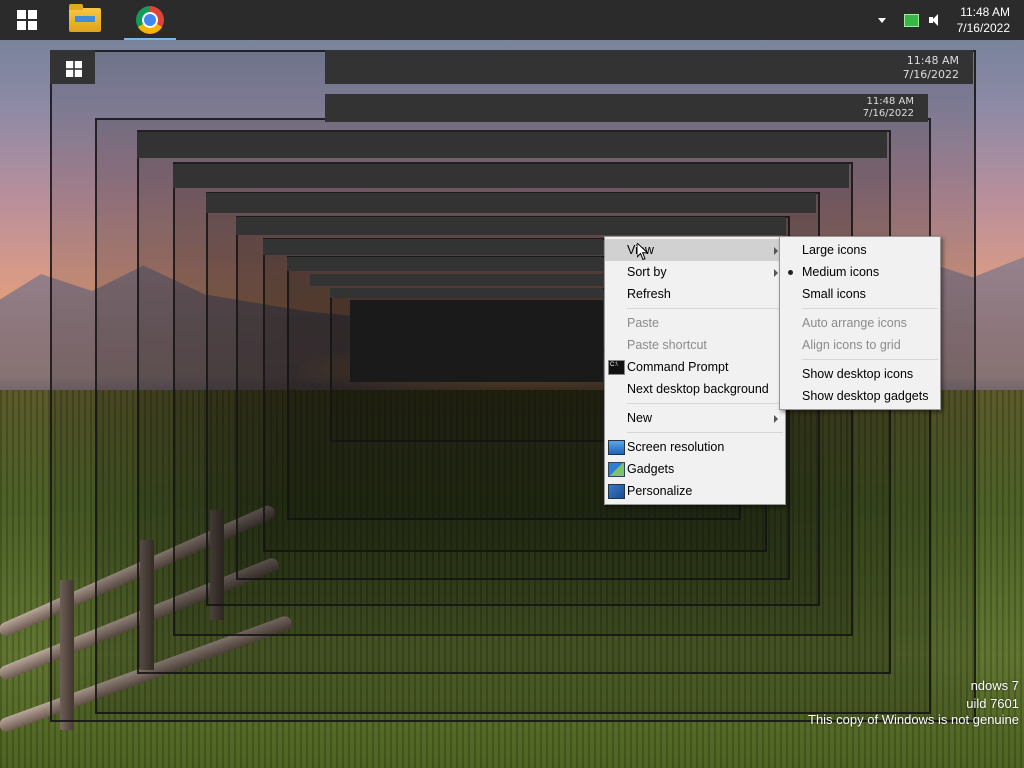  Describe the element at coordinates (860, 250) in the screenshot. I see `submenu-item-large-icons: Large icons` at that location.